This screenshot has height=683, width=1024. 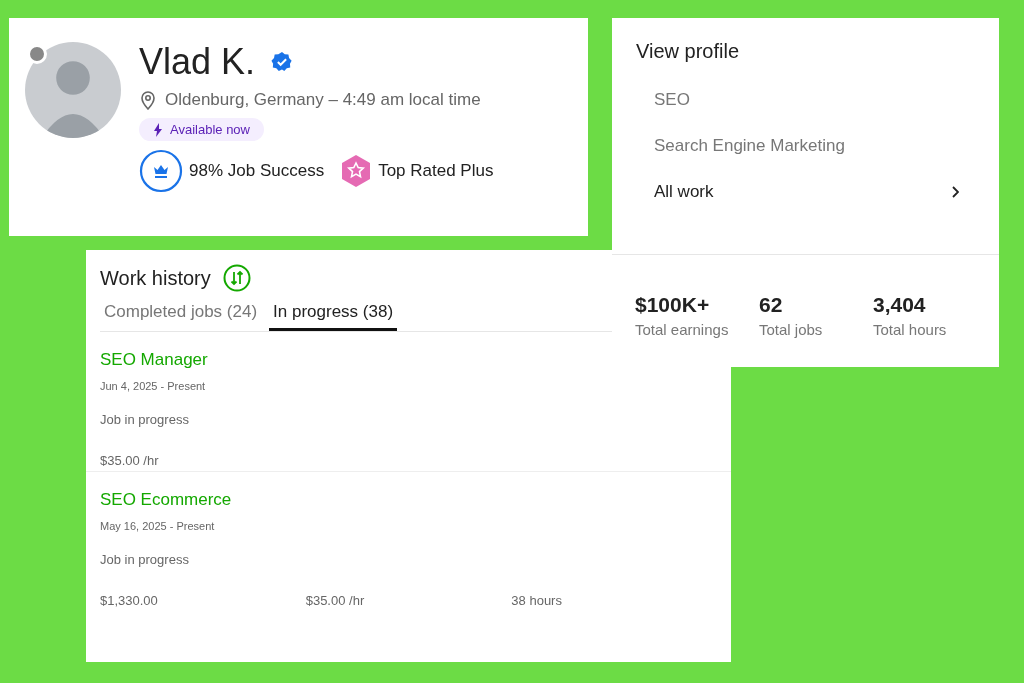 I want to click on job-title-link: SEO Ecommerce, so click(x=408, y=500).